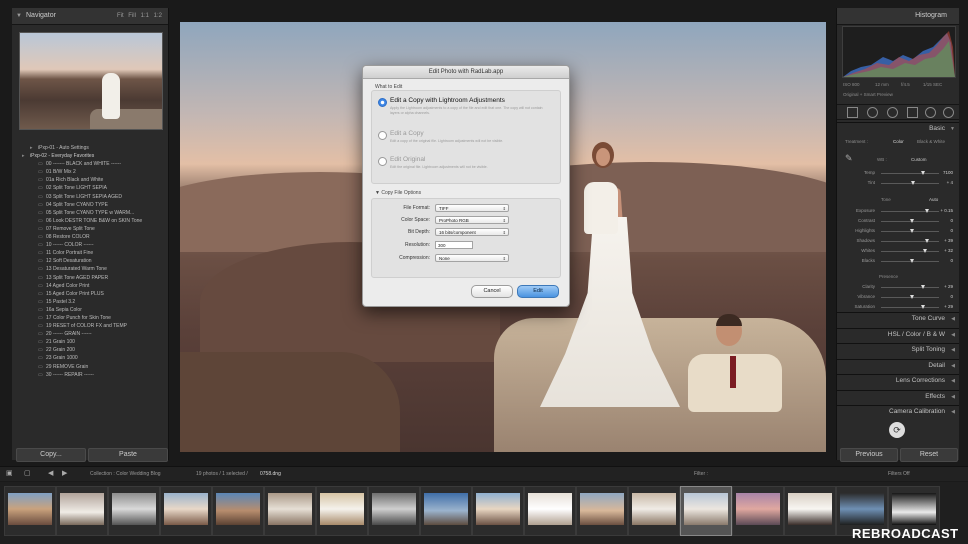  What do you see at coordinates (898, 251) in the screenshot?
I see `whites-slider: Whites + 32` at bounding box center [898, 251].